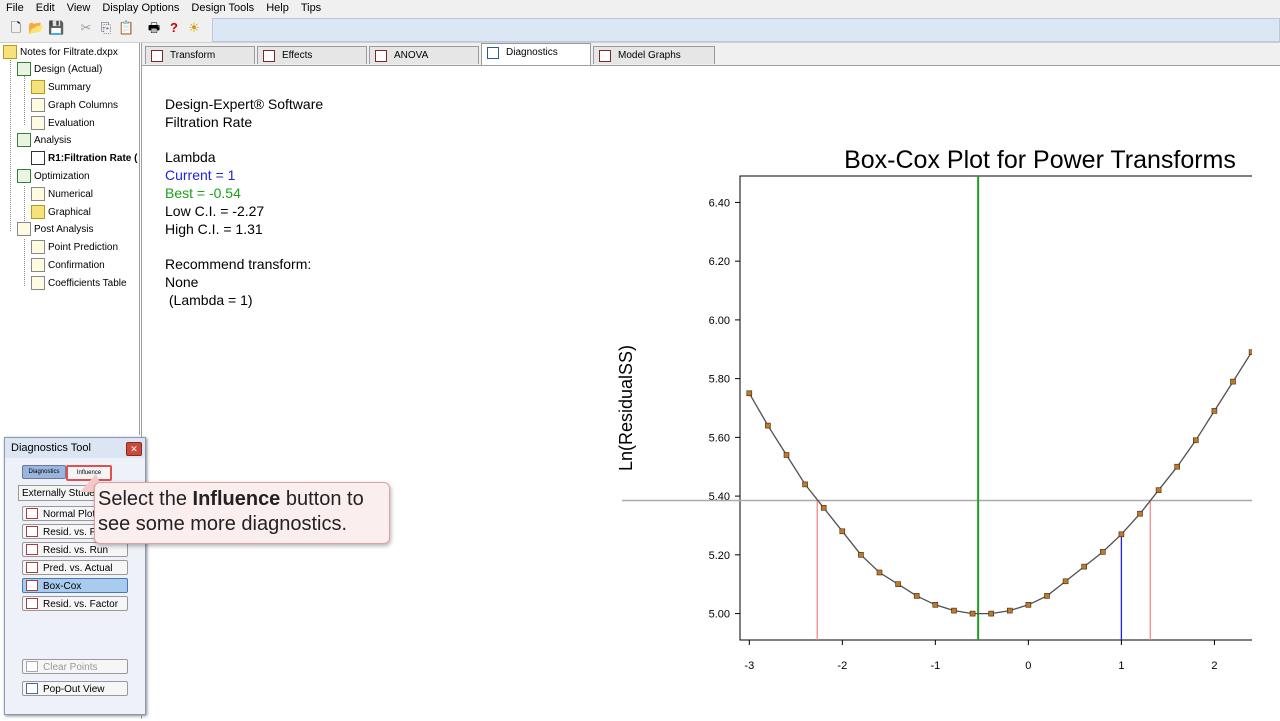  I want to click on tree-item-graph-columns: Graph Columns, so click(74, 106).